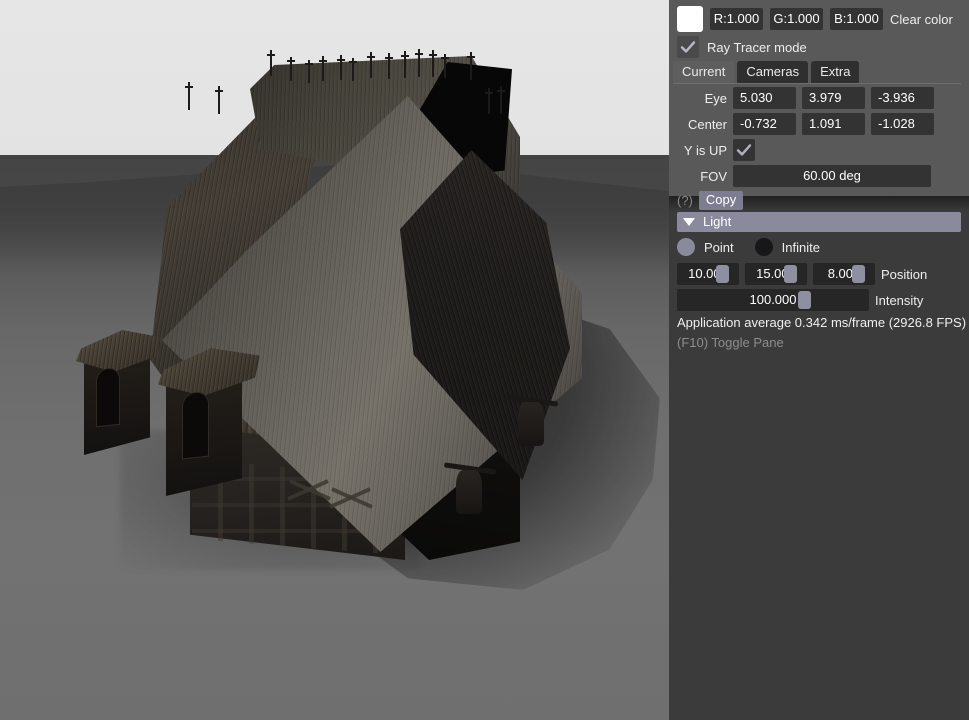  Describe the element at coordinates (817, 83) in the screenshot. I see `tab-underline` at that location.